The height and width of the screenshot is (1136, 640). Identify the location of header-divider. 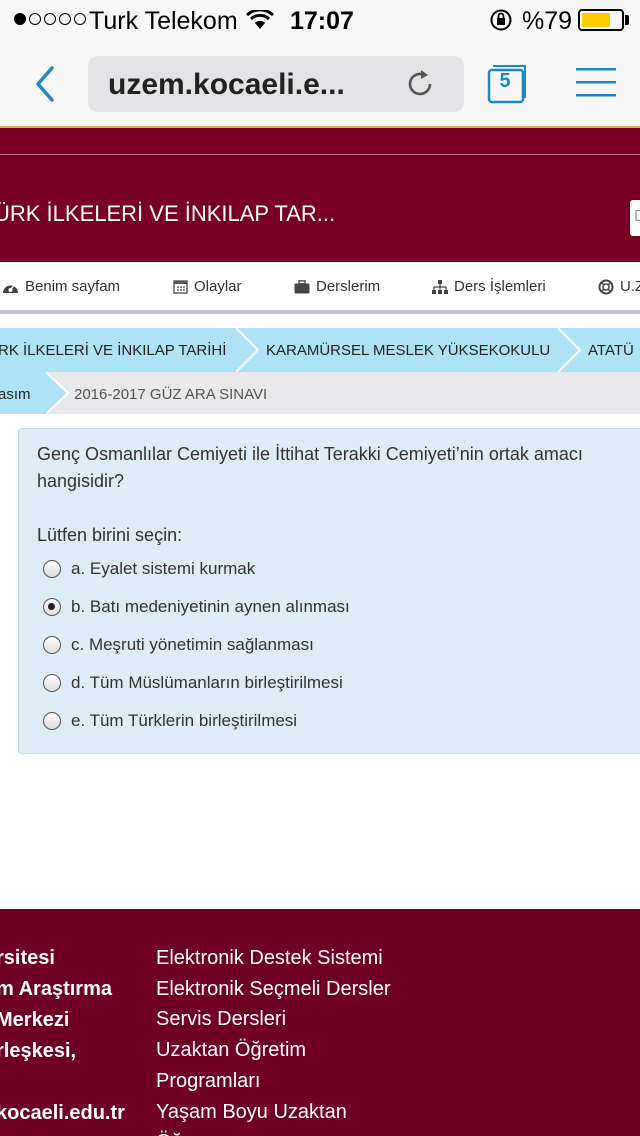
(320, 154).